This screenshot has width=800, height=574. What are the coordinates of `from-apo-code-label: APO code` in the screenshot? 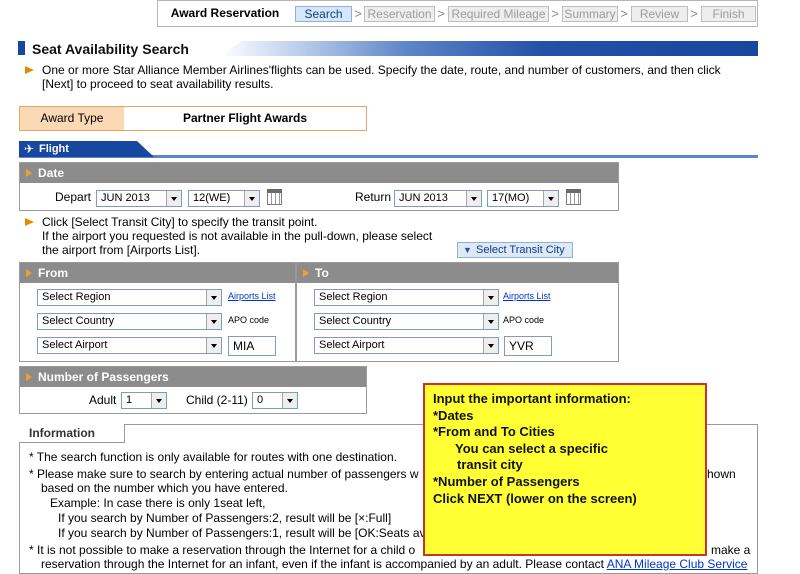 It's located at (249, 320).